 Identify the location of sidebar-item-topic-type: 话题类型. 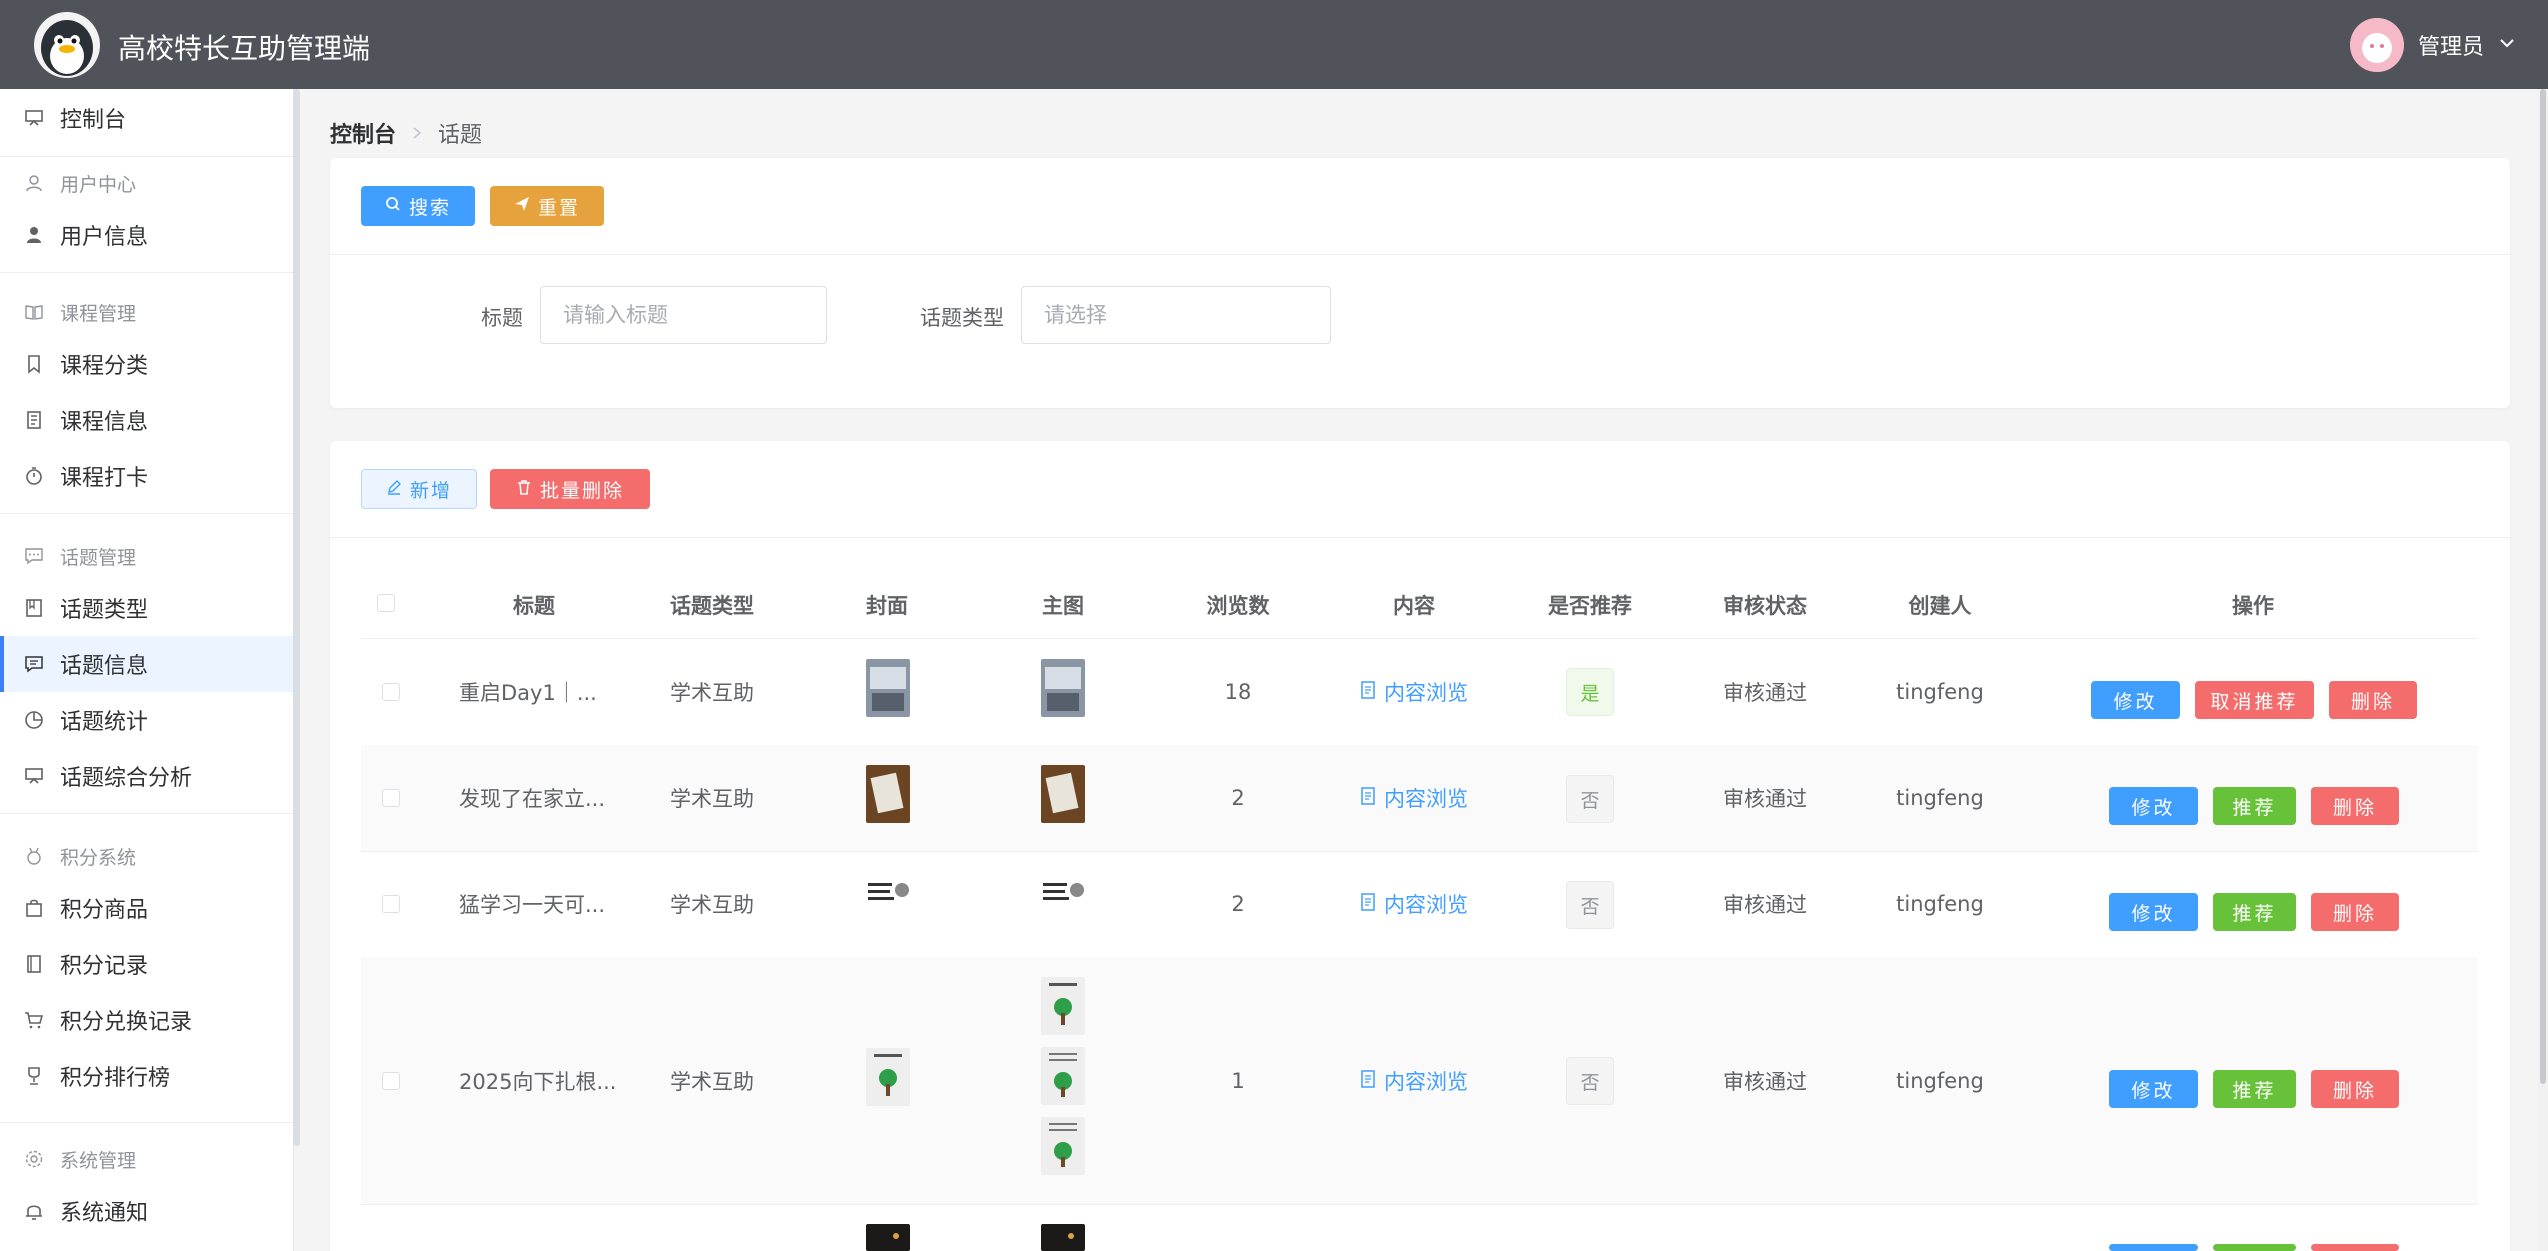
(146, 608).